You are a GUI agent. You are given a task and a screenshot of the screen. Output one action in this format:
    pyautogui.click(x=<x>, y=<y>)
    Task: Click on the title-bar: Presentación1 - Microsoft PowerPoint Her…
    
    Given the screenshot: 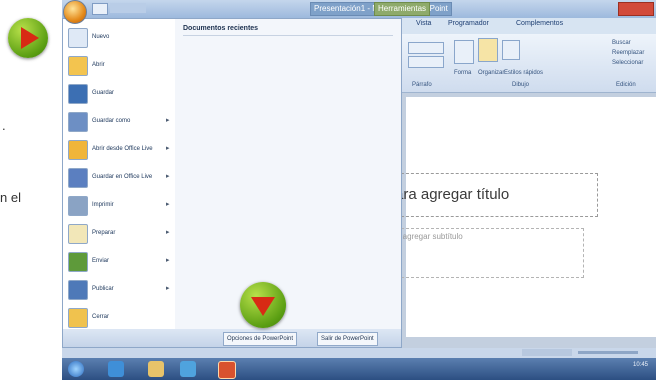 What is the action you would take?
    pyautogui.click(x=359, y=9)
    